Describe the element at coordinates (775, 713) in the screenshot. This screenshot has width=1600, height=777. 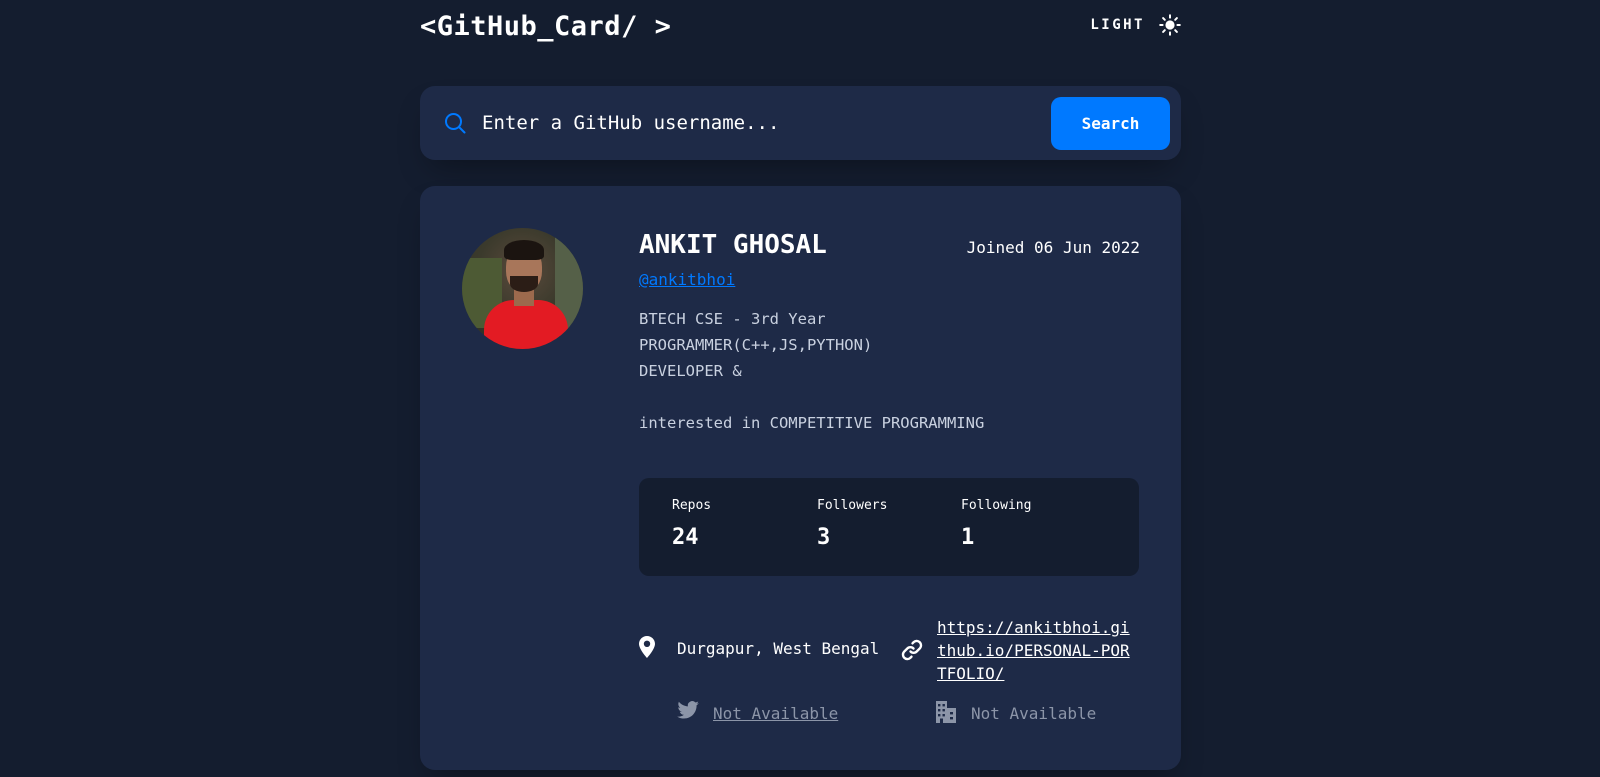
I see `twitter-link: Not Available` at that location.